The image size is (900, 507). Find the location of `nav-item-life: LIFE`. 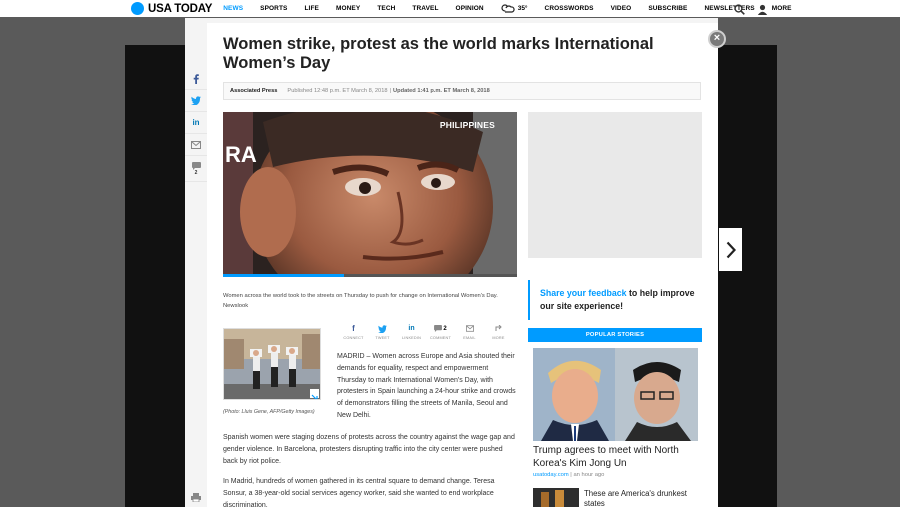

nav-item-life: LIFE is located at coordinates (311, 8).